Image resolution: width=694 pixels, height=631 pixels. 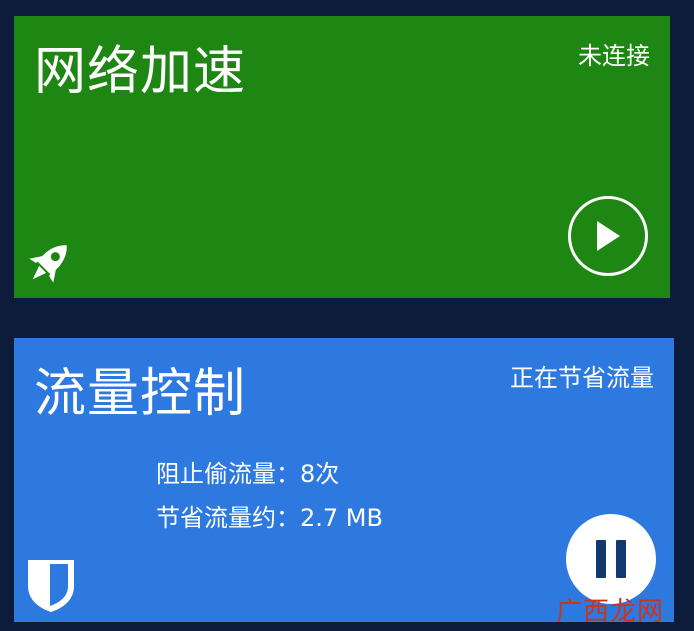 What do you see at coordinates (582, 378) in the screenshot?
I see `saving-status: 正在节省流量` at bounding box center [582, 378].